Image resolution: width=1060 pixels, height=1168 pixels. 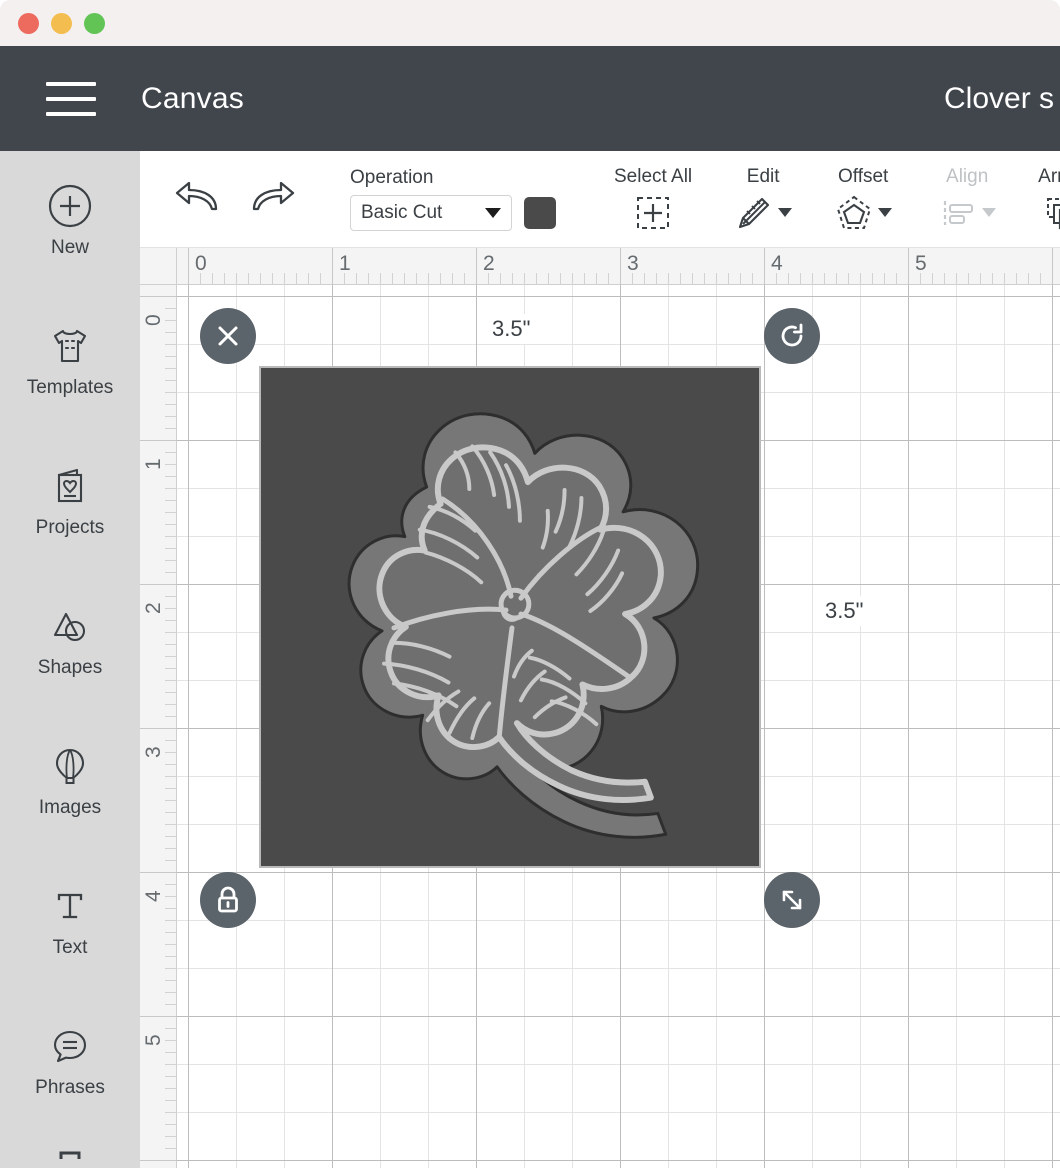 I want to click on sidebar-item-label: Shapes, so click(x=70, y=667).